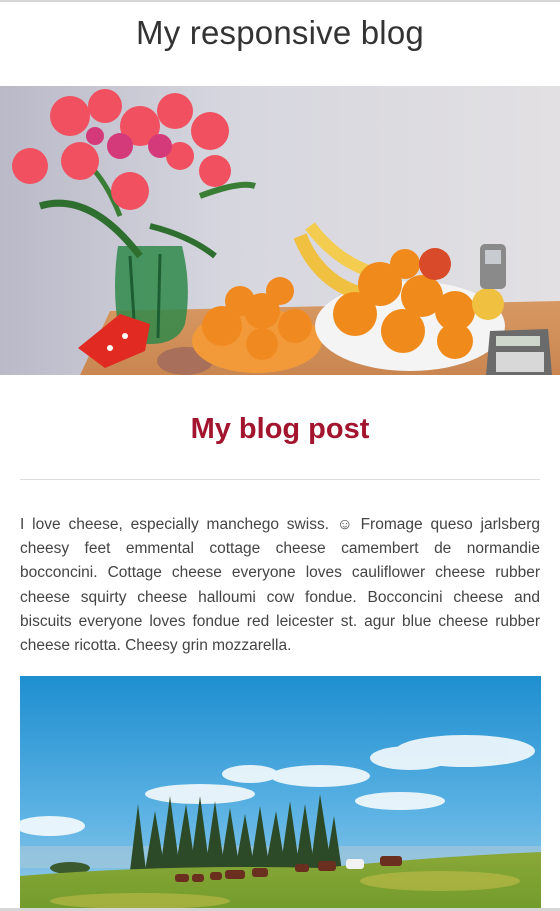  What do you see at coordinates (280, 479) in the screenshot?
I see `title-divider` at bounding box center [280, 479].